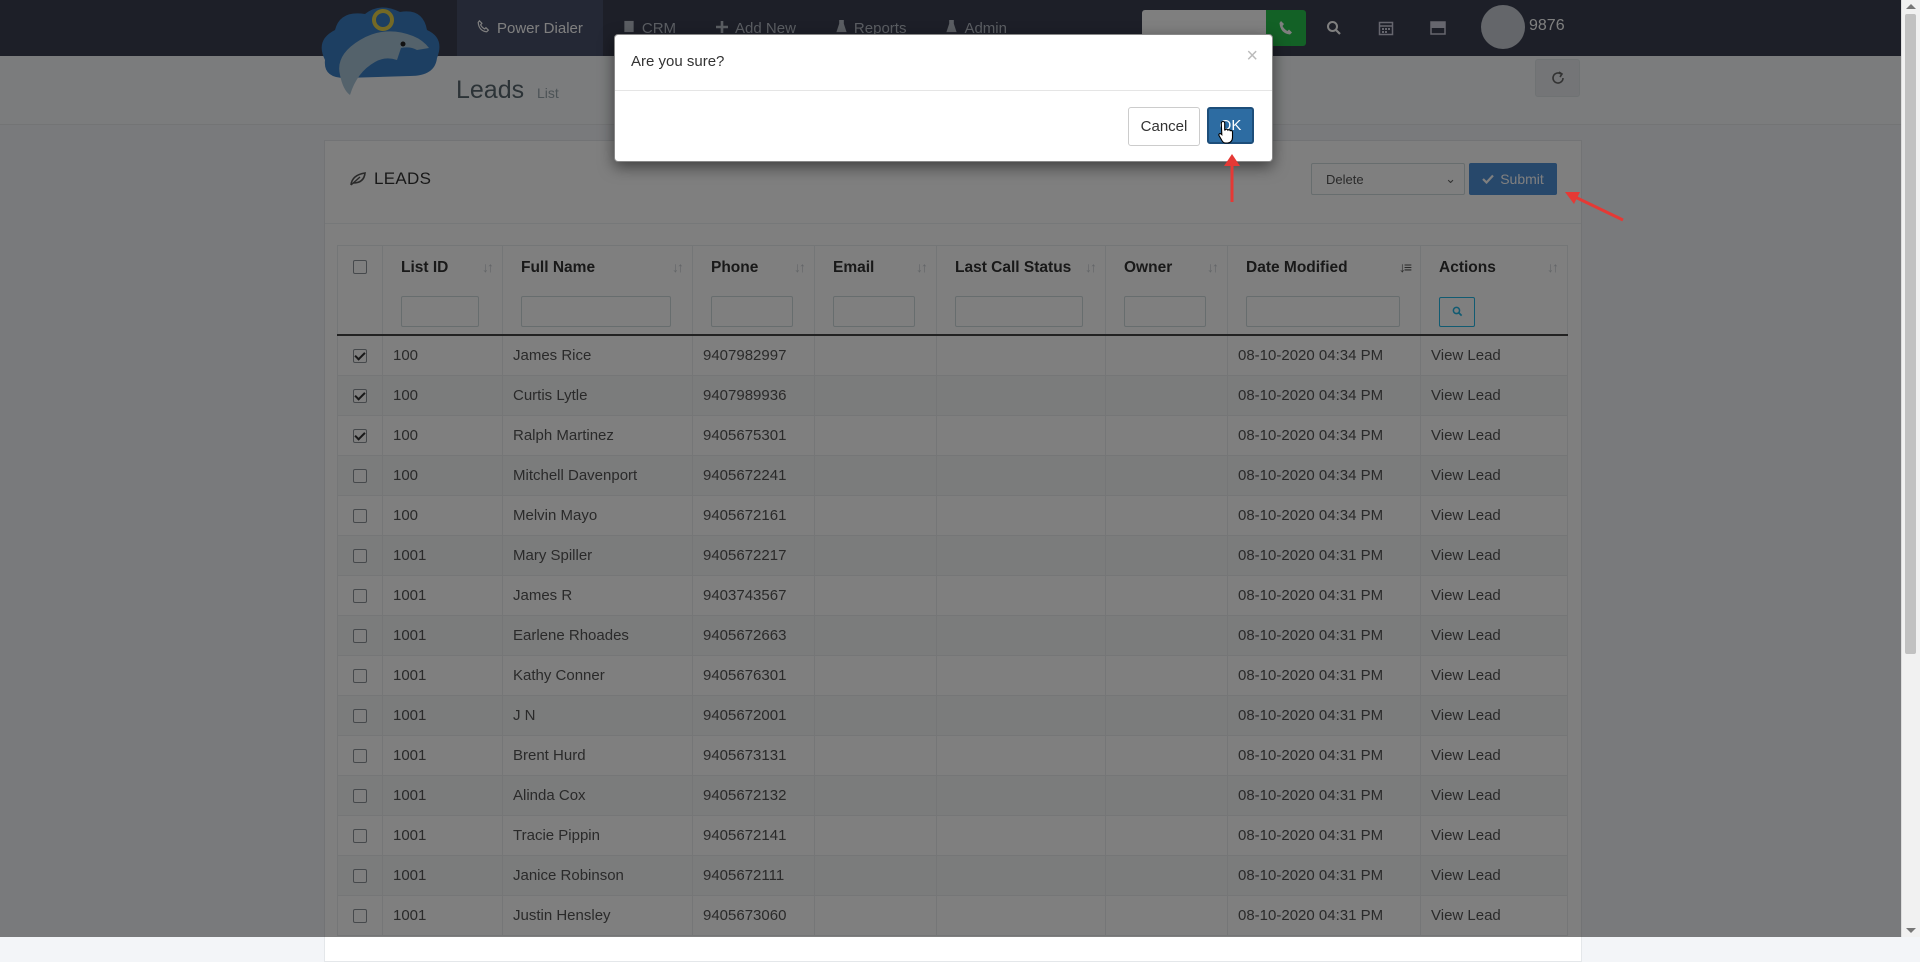  I want to click on annotation-arrow-up-icon, so click(1232, 178).